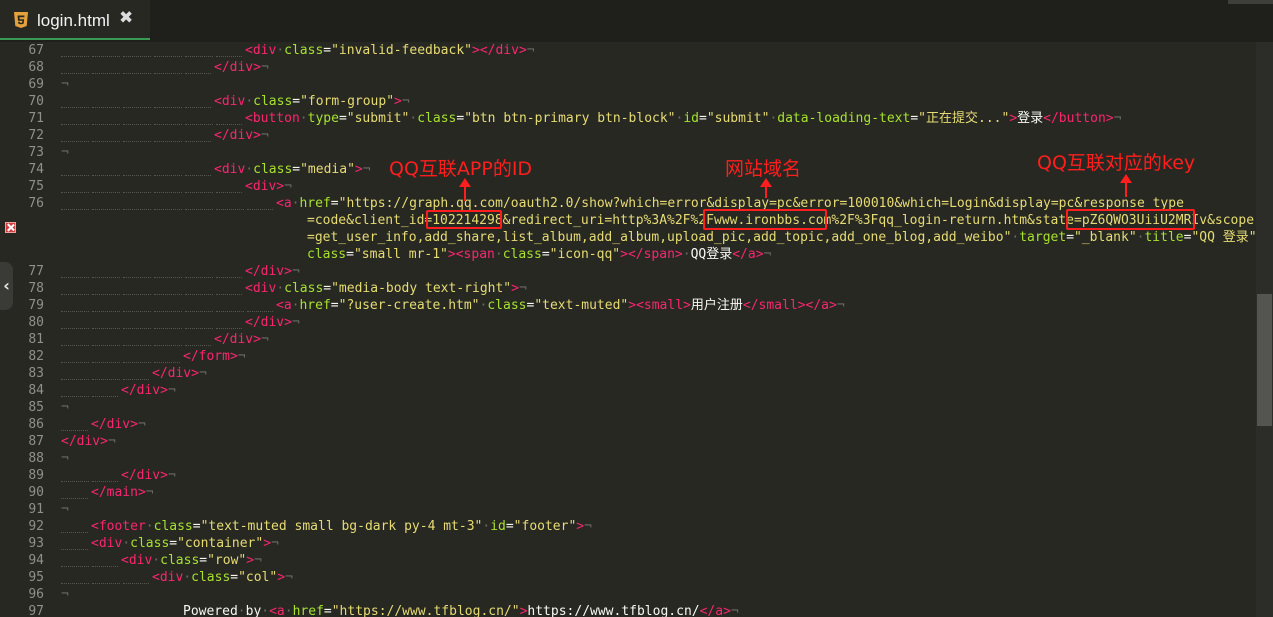 The width and height of the screenshot is (1273, 617). I want to click on code-line: 67 <div·class="invalid-feedback"></div>¬, so click(628, 50).